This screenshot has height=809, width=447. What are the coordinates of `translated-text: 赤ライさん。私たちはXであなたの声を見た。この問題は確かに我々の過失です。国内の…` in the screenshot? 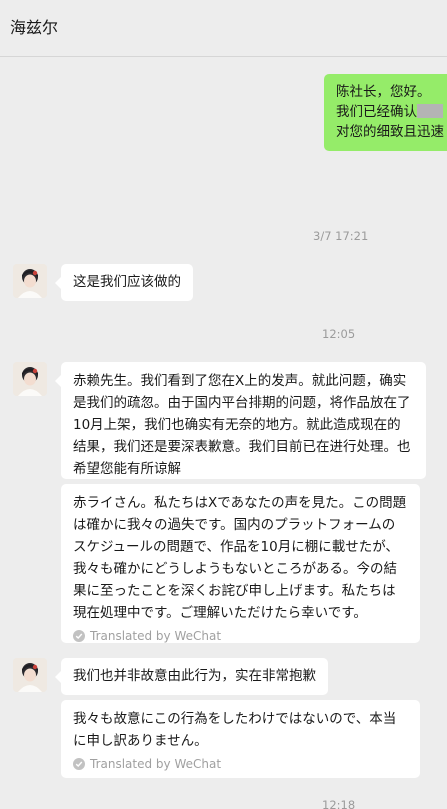 It's located at (240, 558).